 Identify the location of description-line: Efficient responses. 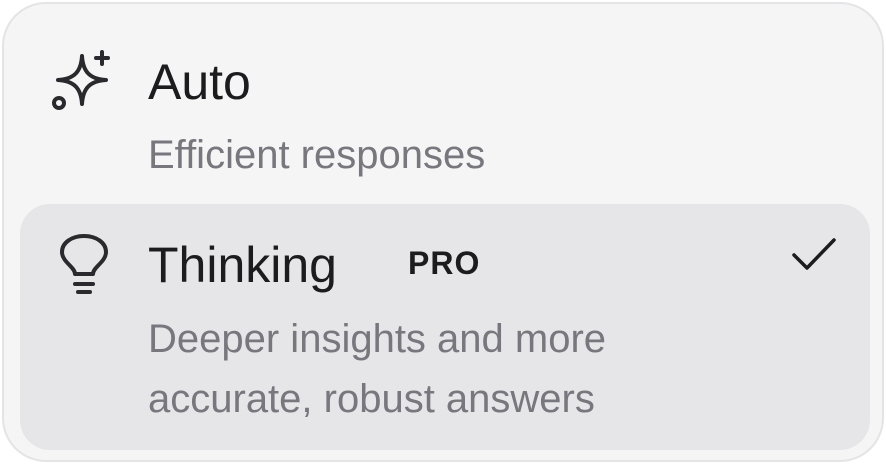
(317, 155).